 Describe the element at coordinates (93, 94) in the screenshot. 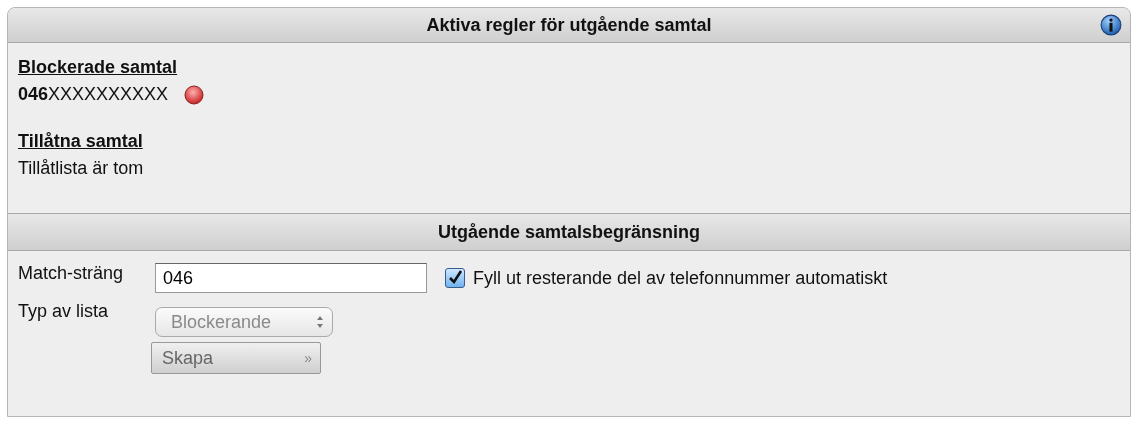

I see `blocked-number: 046XXXXXXXXXX` at that location.